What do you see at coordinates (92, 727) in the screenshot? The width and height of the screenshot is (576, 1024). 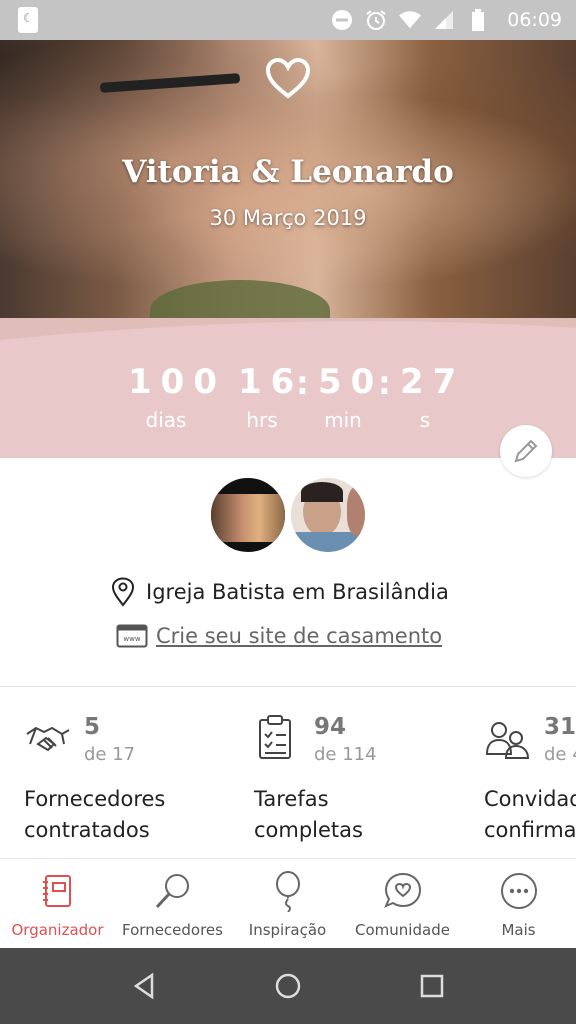 I see `stat-vendors-count: 5` at bounding box center [92, 727].